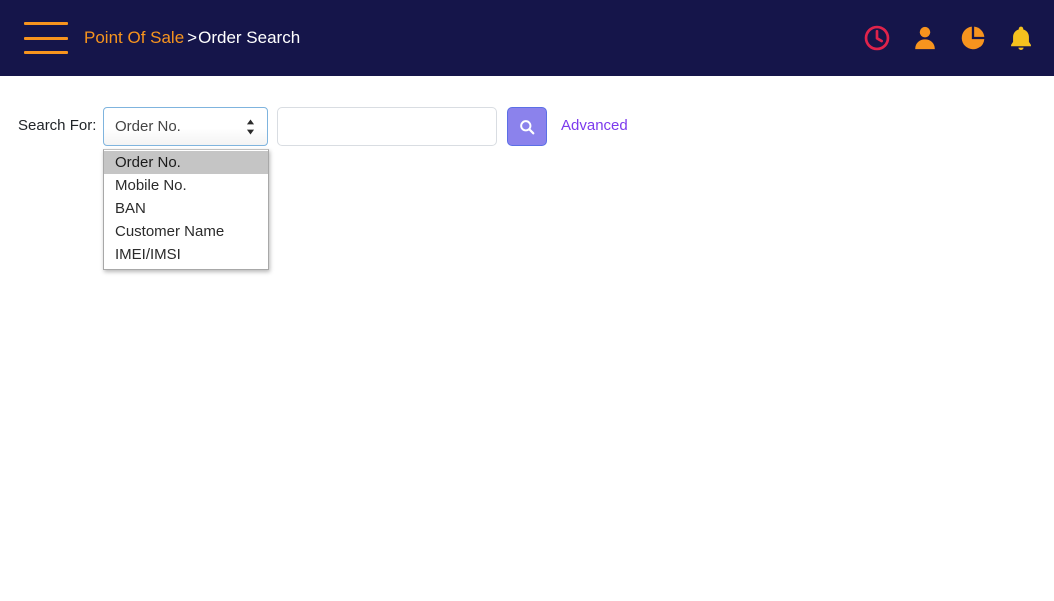 The height and width of the screenshot is (601, 1054). Describe the element at coordinates (925, 38) in the screenshot. I see `user-icon` at that location.